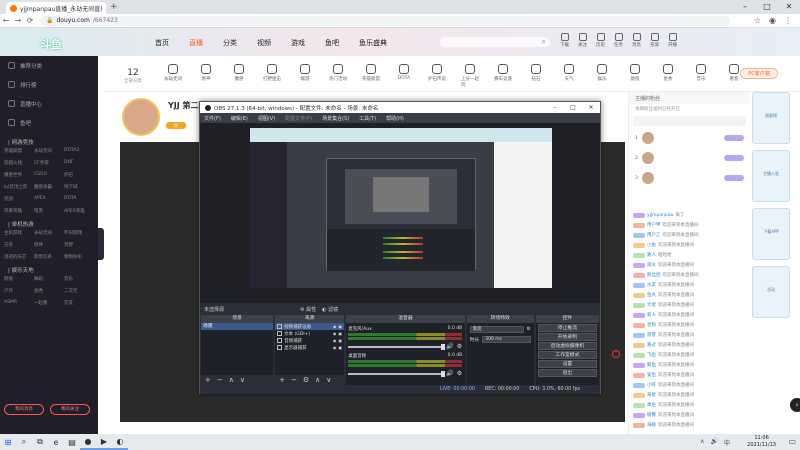 The width and height of the screenshot is (800, 450). What do you see at coordinates (49, 257) in the screenshot?
I see `sidebar-game-link: 刺客信条` at bounding box center [49, 257].